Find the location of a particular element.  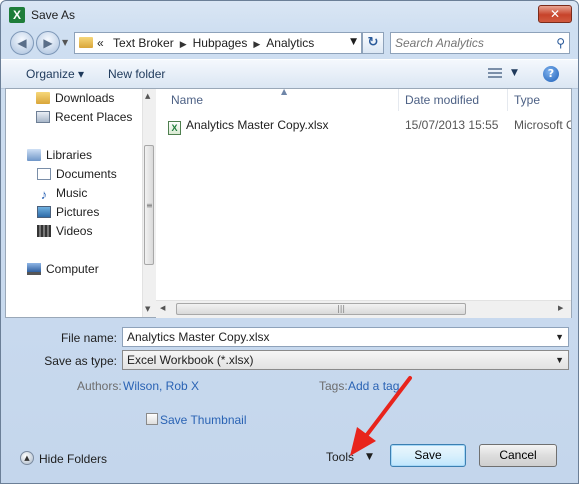

file-name: Analytics Master Copy.xlsx is located at coordinates (257, 125).